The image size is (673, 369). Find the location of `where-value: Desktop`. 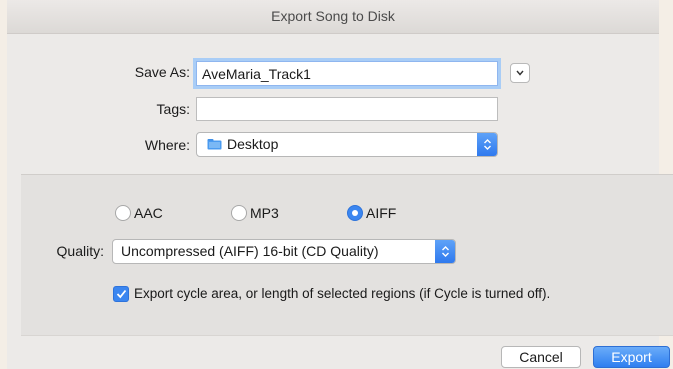

where-value: Desktop is located at coordinates (253, 144).